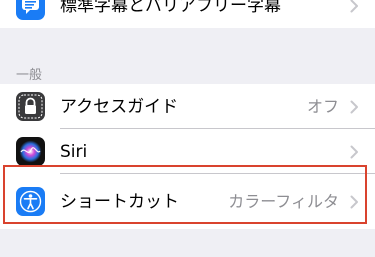 Image resolution: width=375 pixels, height=257 pixels. I want to click on section-header-general: 一般, so click(29, 75).